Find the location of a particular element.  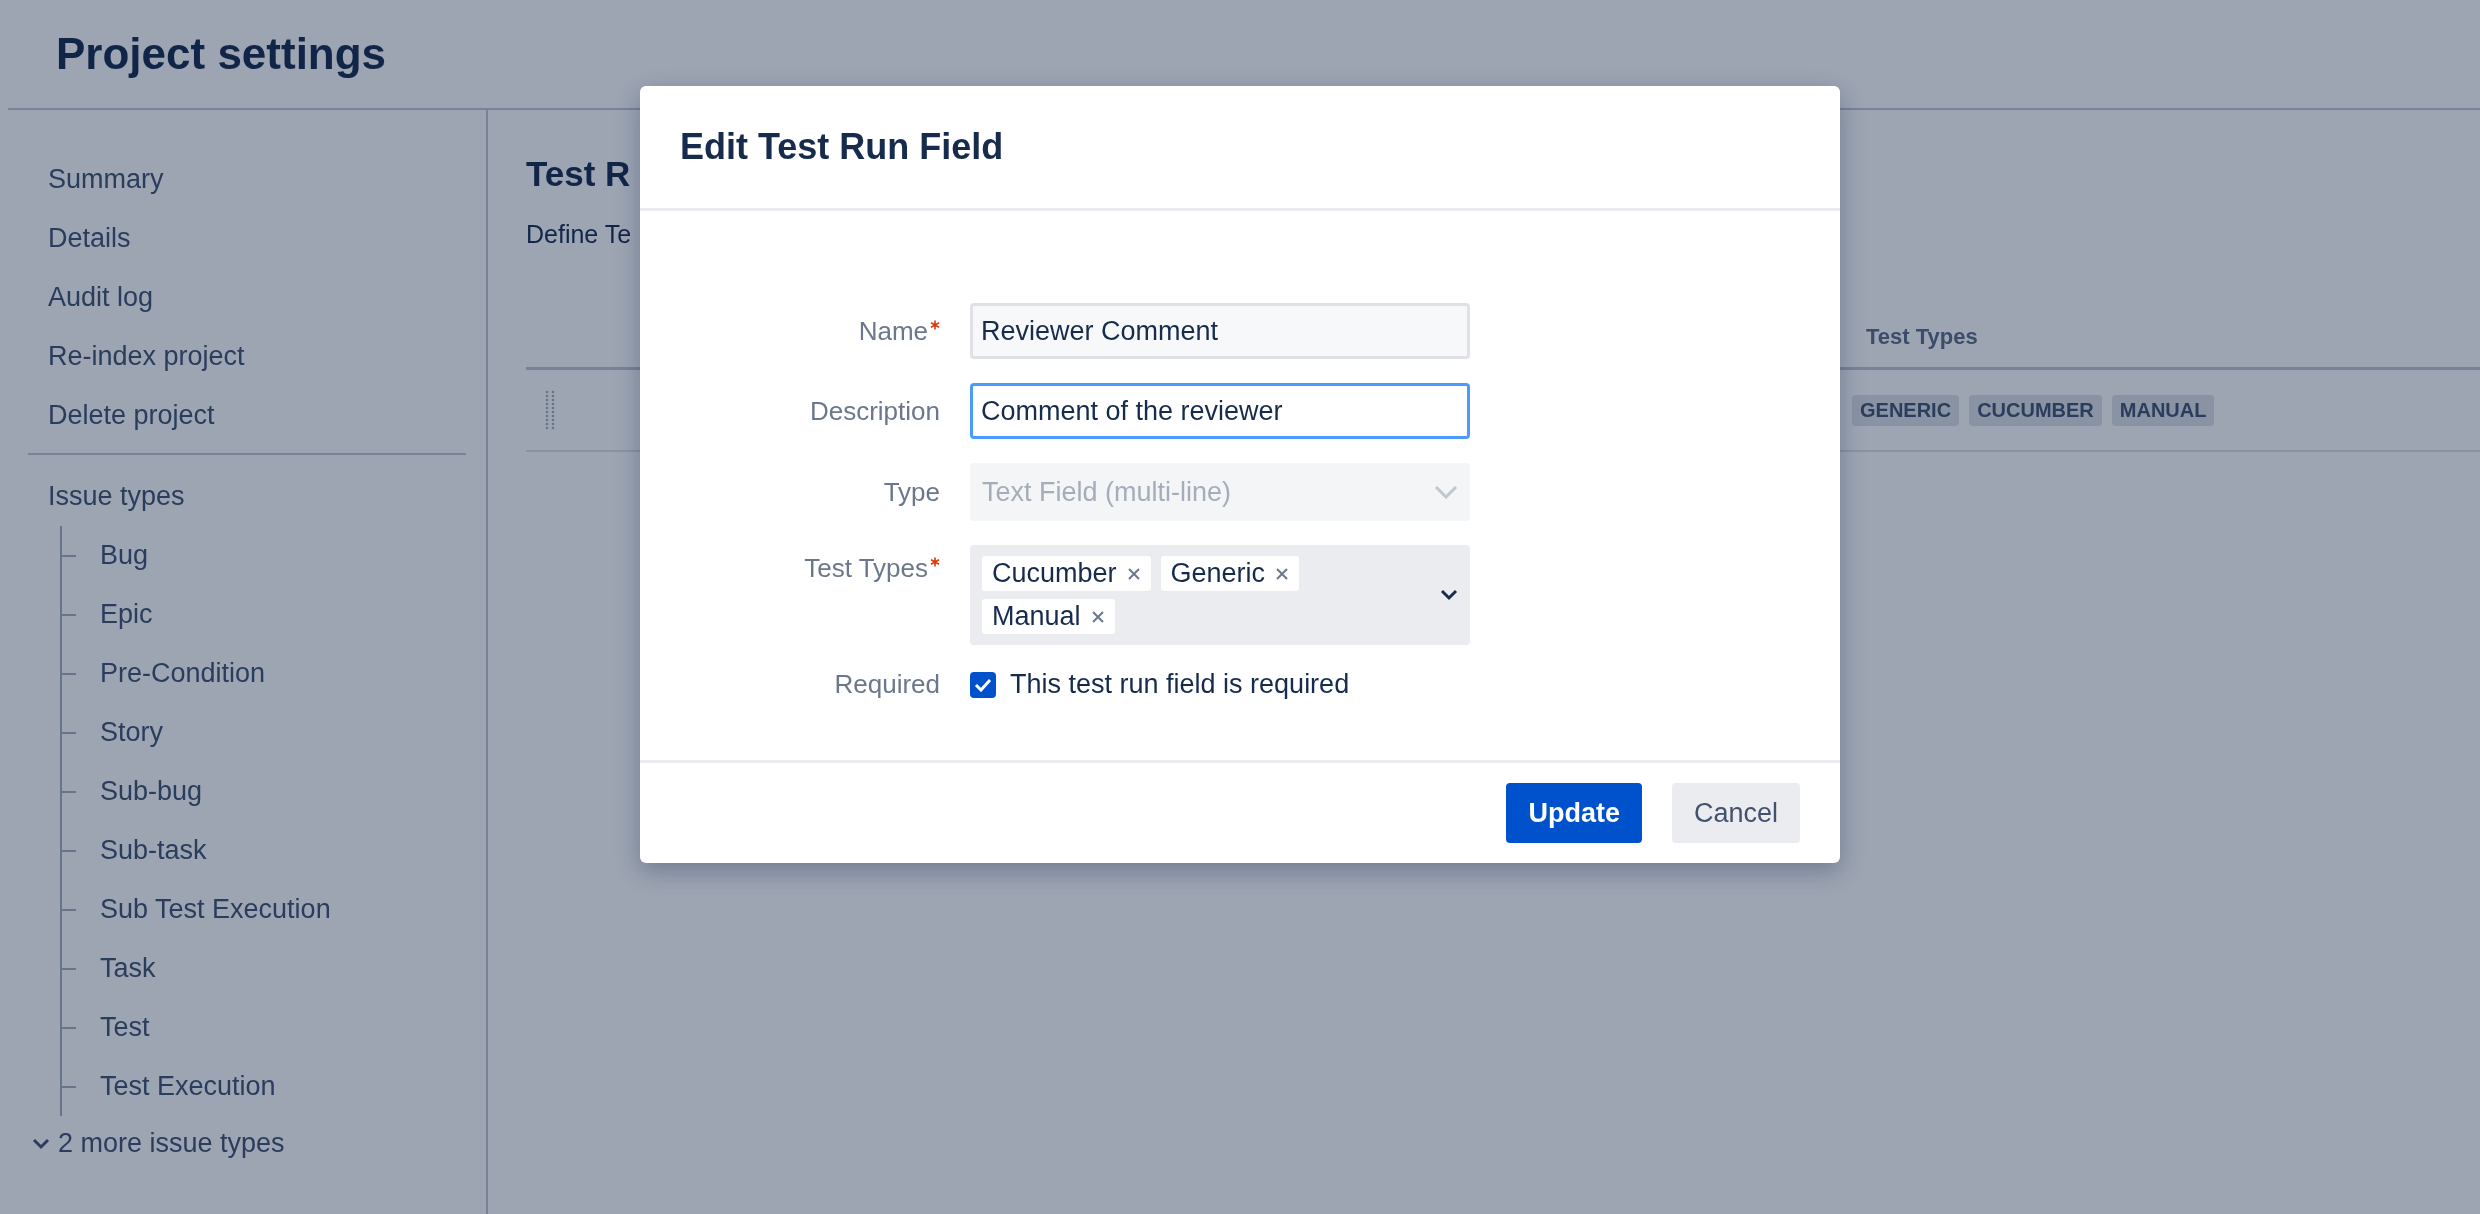

sidebar-item: Summary is located at coordinates (247, 179).